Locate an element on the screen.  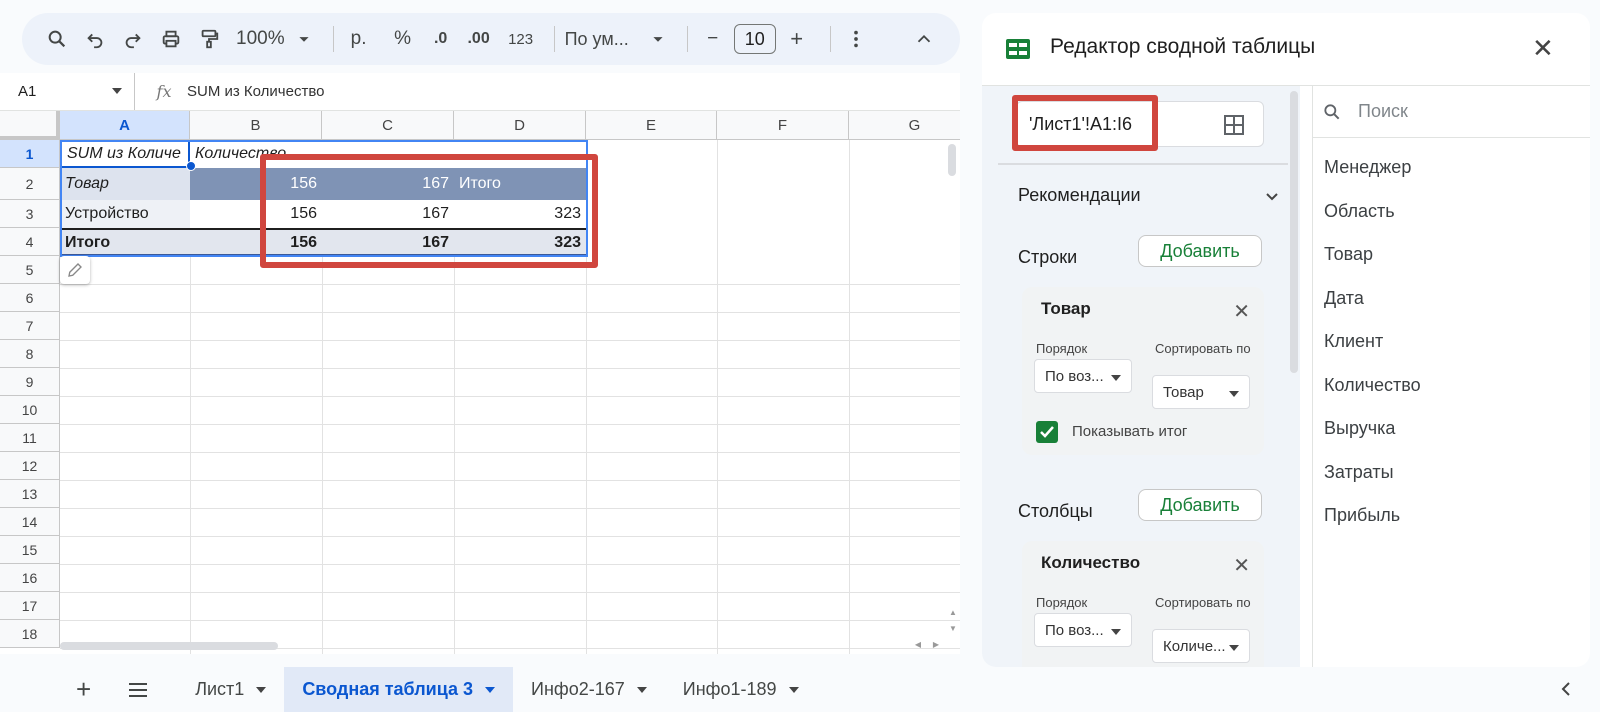
zoom-value: 100% is located at coordinates (260, 39).